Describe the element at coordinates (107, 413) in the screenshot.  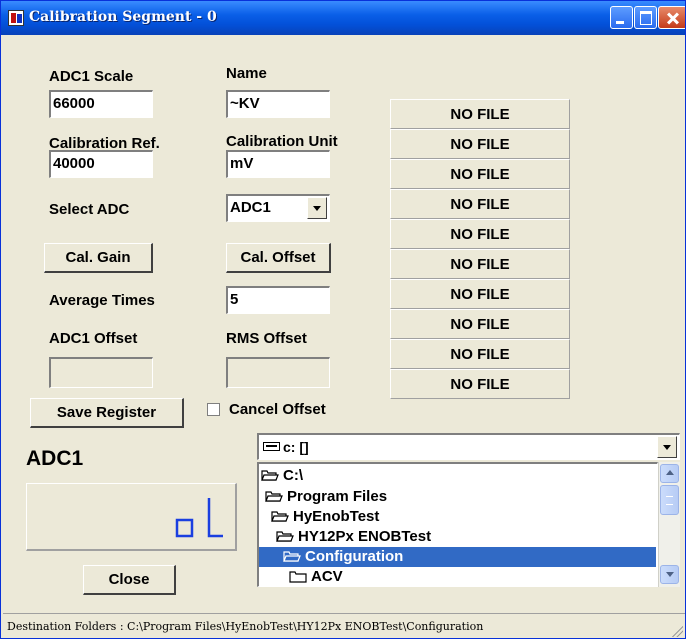
I see `save-register-button: Save Register` at that location.